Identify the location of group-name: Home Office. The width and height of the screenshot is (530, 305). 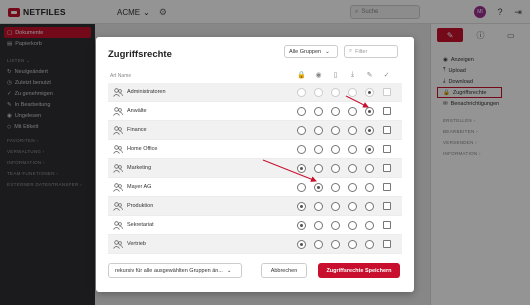
(142, 149).